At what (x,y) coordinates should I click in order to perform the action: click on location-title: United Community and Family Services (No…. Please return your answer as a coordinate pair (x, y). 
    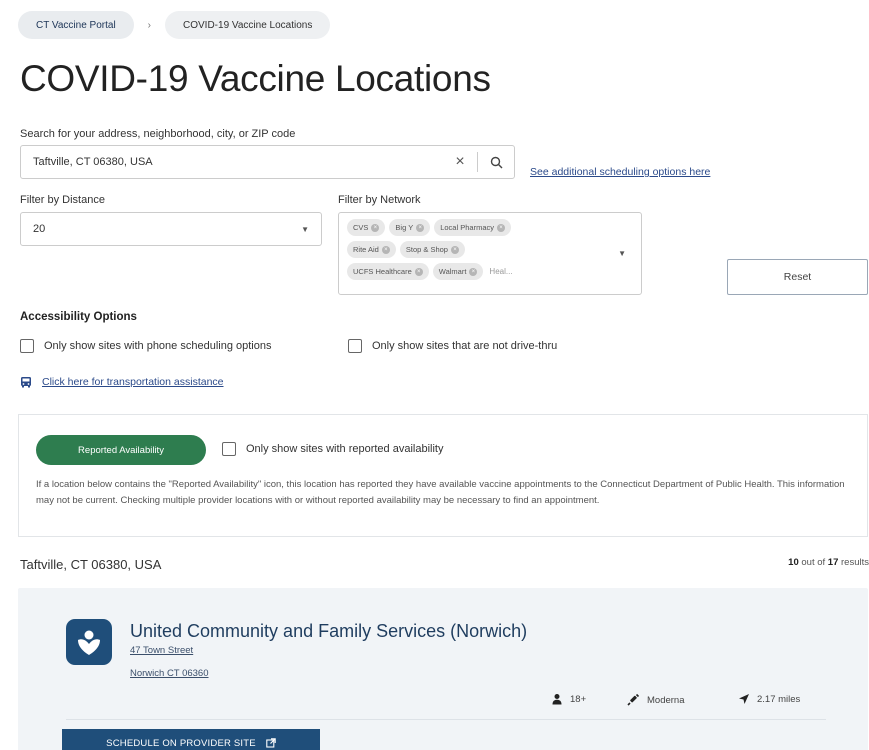
    Looking at the image, I should click on (328, 631).